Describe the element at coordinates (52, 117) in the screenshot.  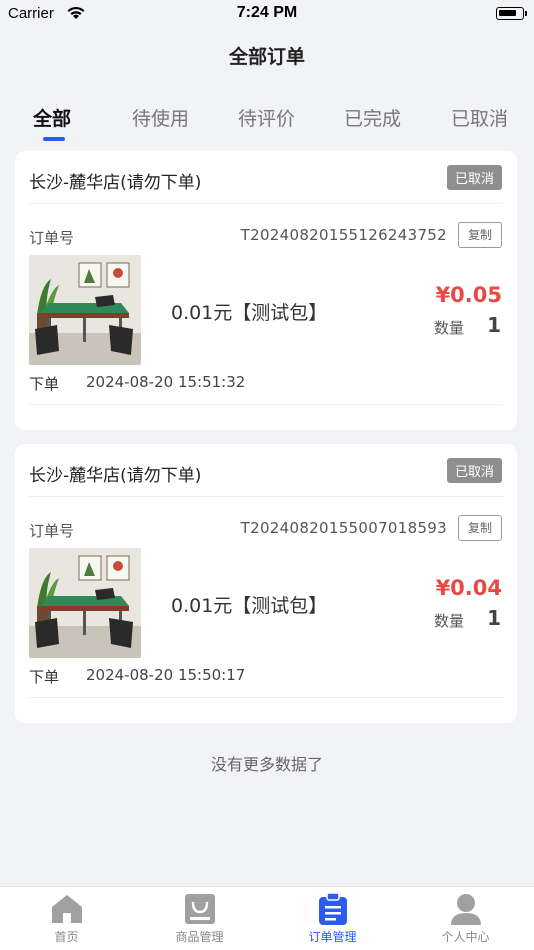
I see `tab-all: 全部` at that location.